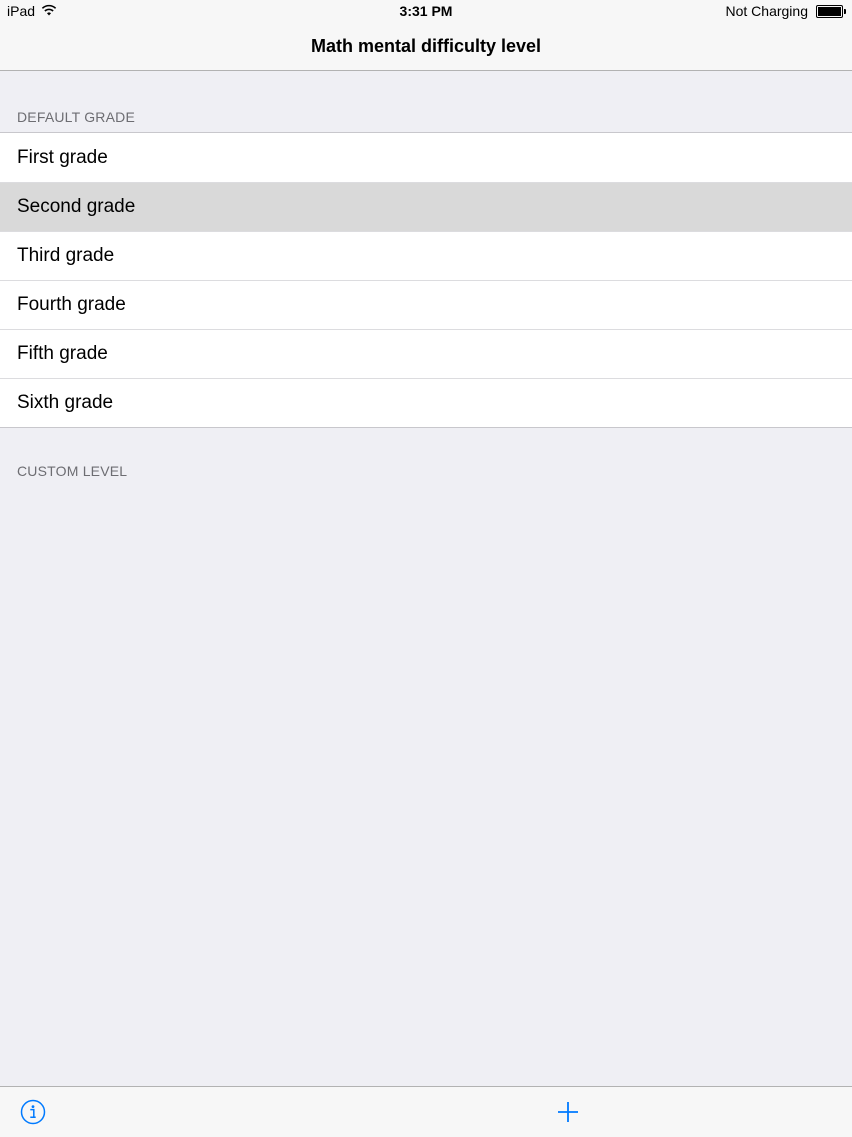 The height and width of the screenshot is (1137, 852). Describe the element at coordinates (831, 11) in the screenshot. I see `battery-icon` at that location.